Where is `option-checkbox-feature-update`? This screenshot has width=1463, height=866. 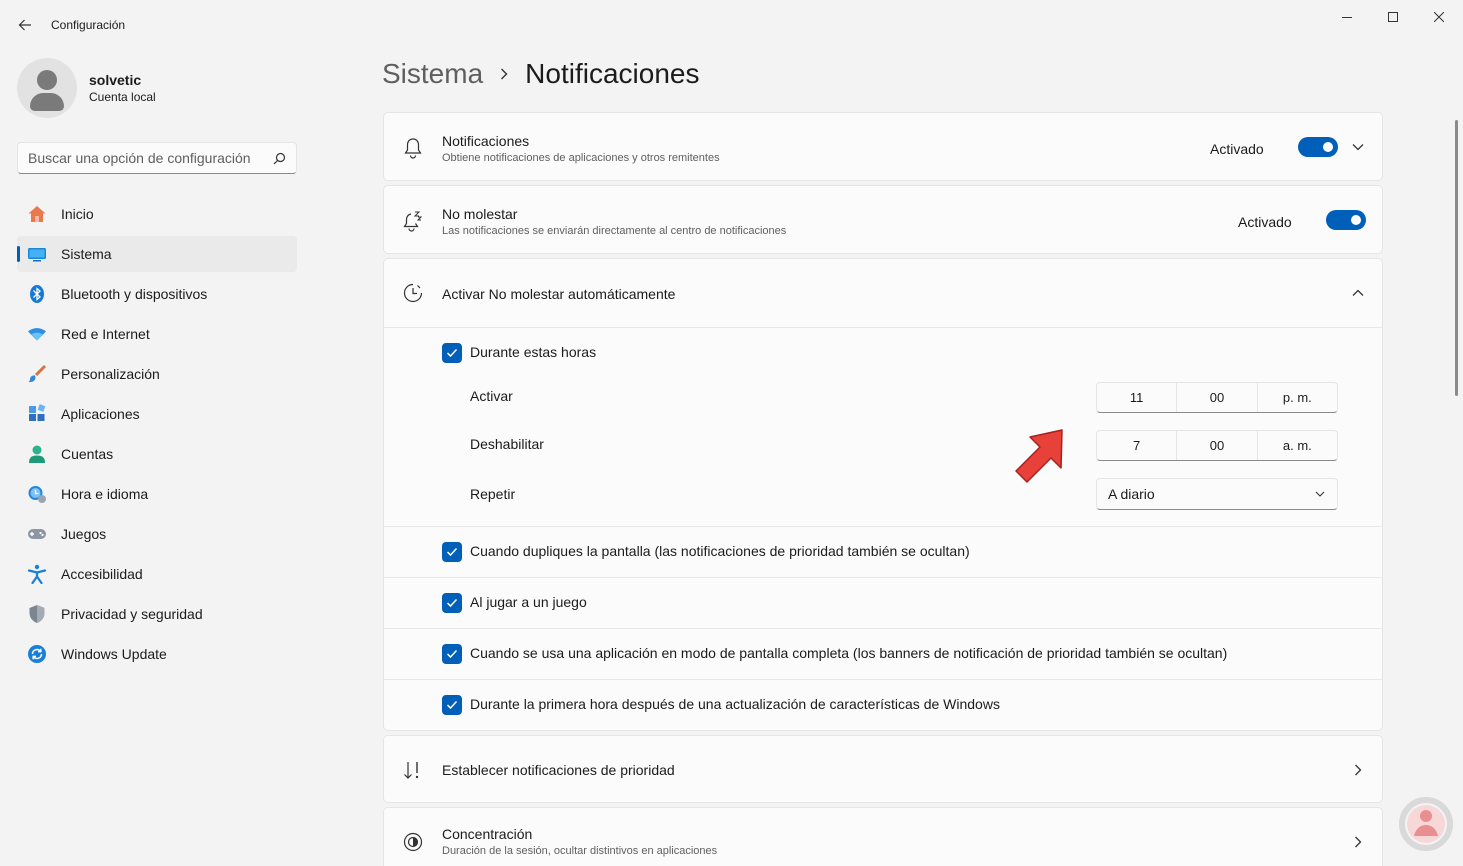
option-checkbox-feature-update is located at coordinates (452, 705).